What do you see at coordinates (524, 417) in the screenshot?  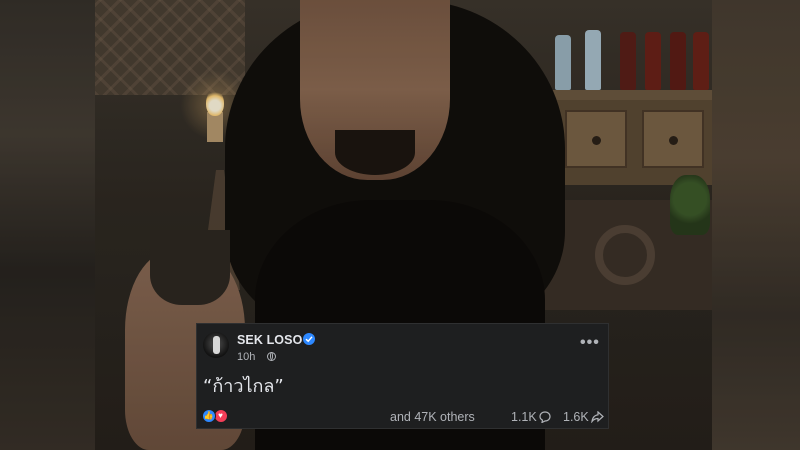 I see `comments-count-value: 1.1K` at bounding box center [524, 417].